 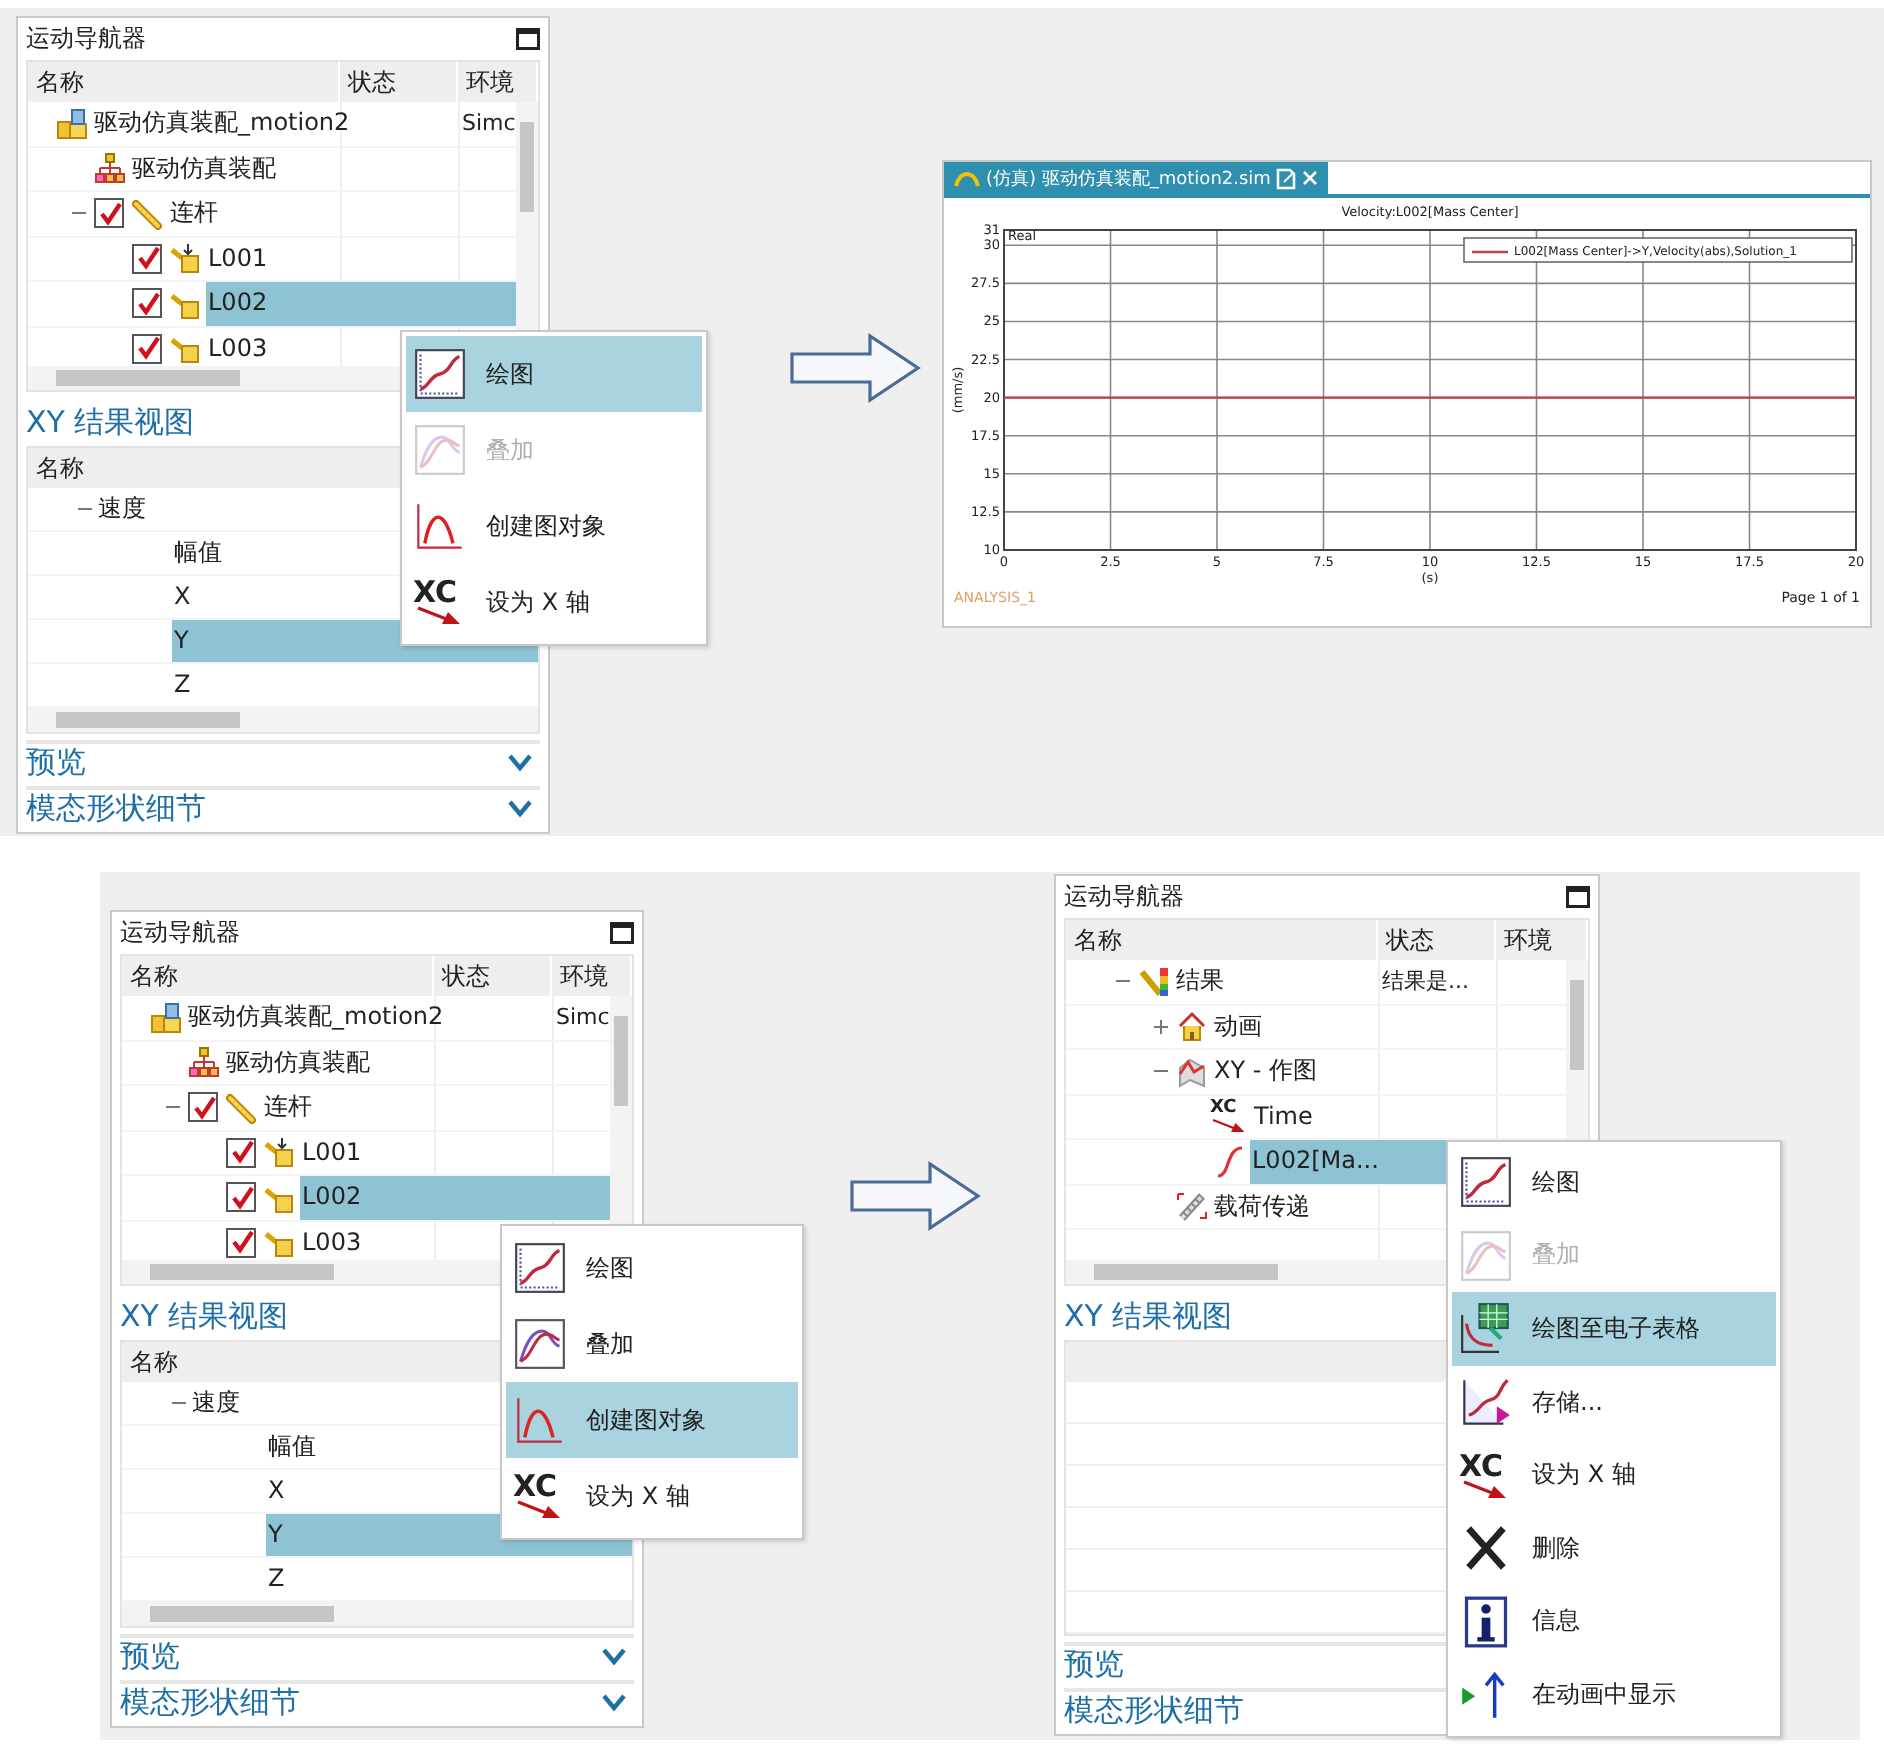 What do you see at coordinates (1295, 1071) in the screenshot?
I see `tree-item: XY - 作图` at bounding box center [1295, 1071].